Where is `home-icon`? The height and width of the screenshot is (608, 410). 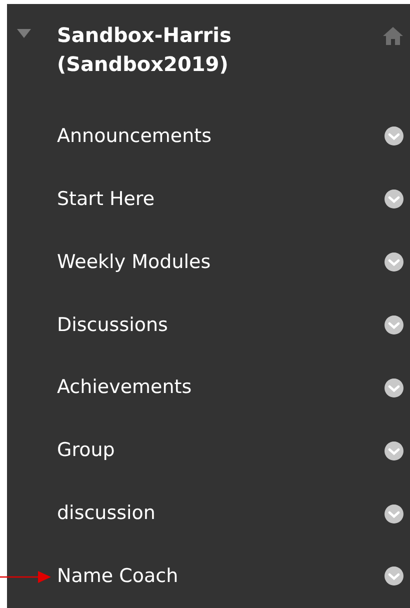
home-icon is located at coordinates (393, 36).